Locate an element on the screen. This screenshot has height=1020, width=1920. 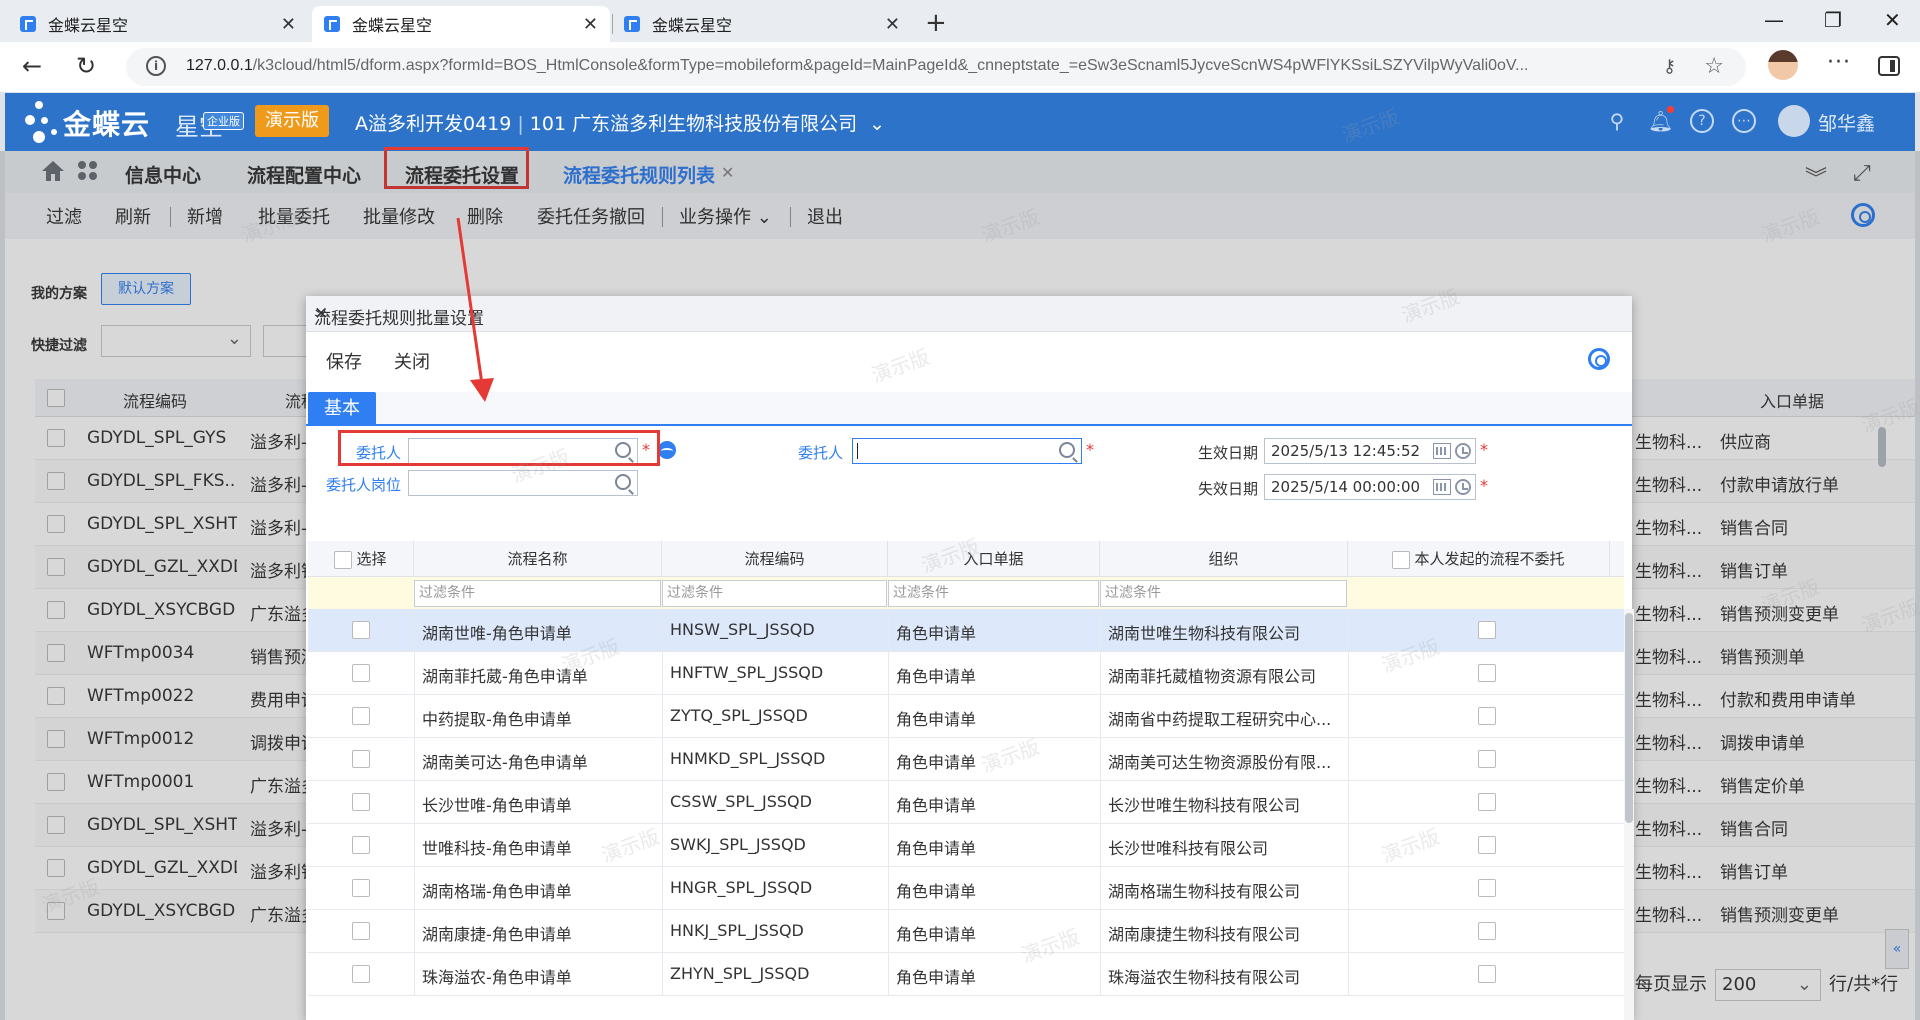
browser-tab-title: 金蝶云星空 is located at coordinates (392, 25).